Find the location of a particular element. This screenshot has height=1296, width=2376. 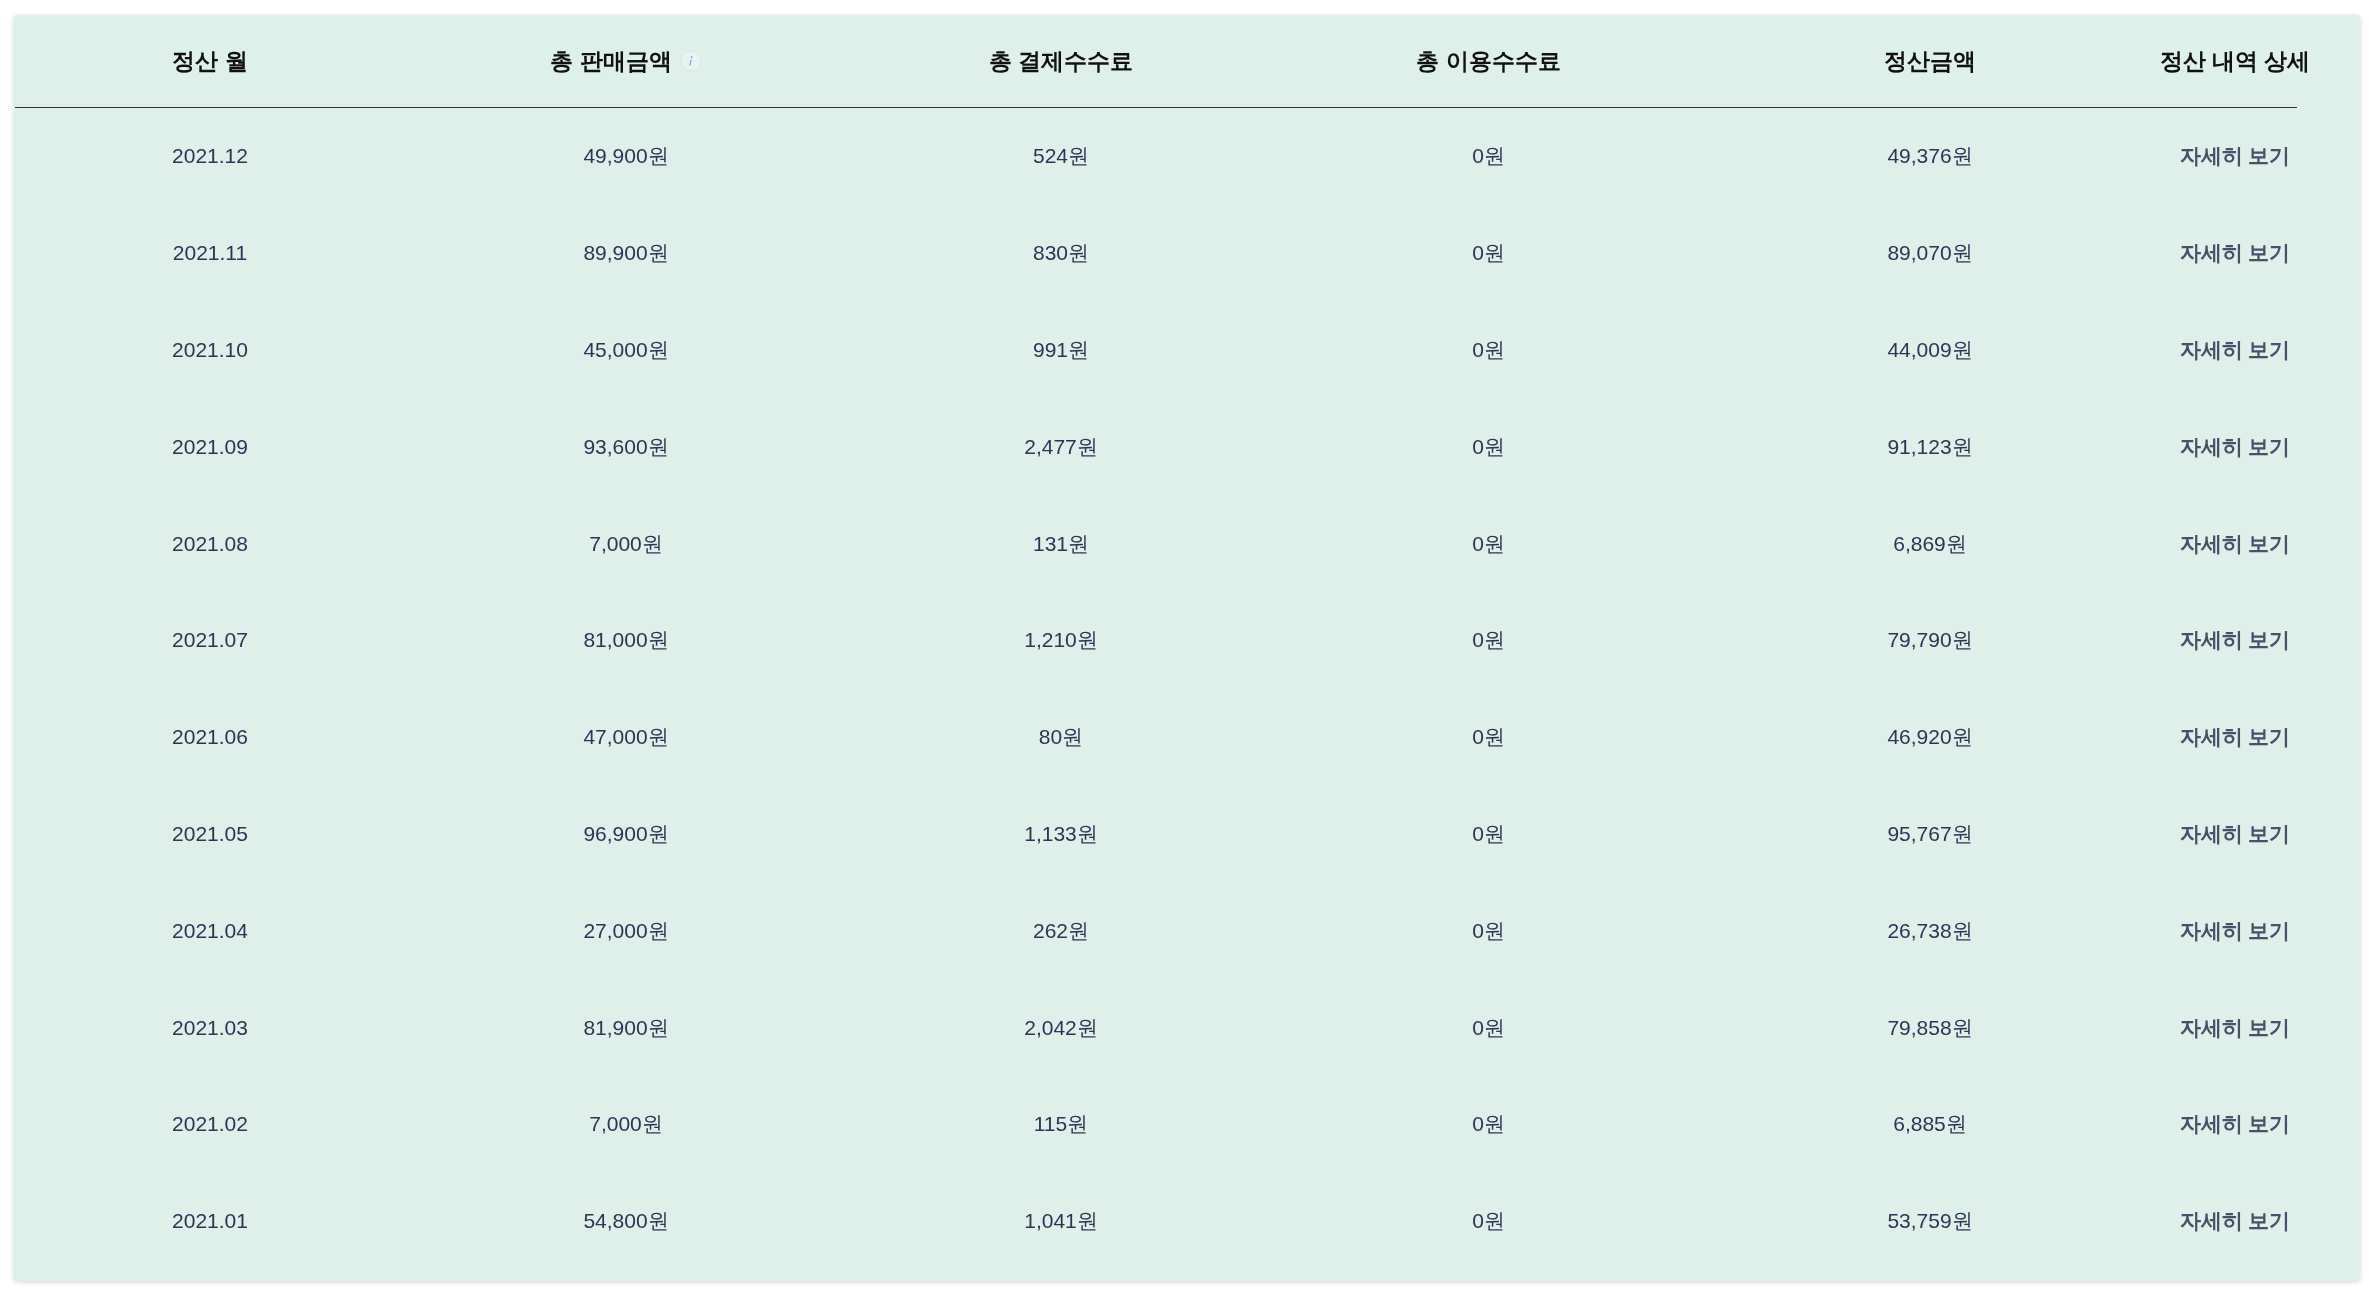

table-cell-text: 89,900원 is located at coordinates (626, 253).